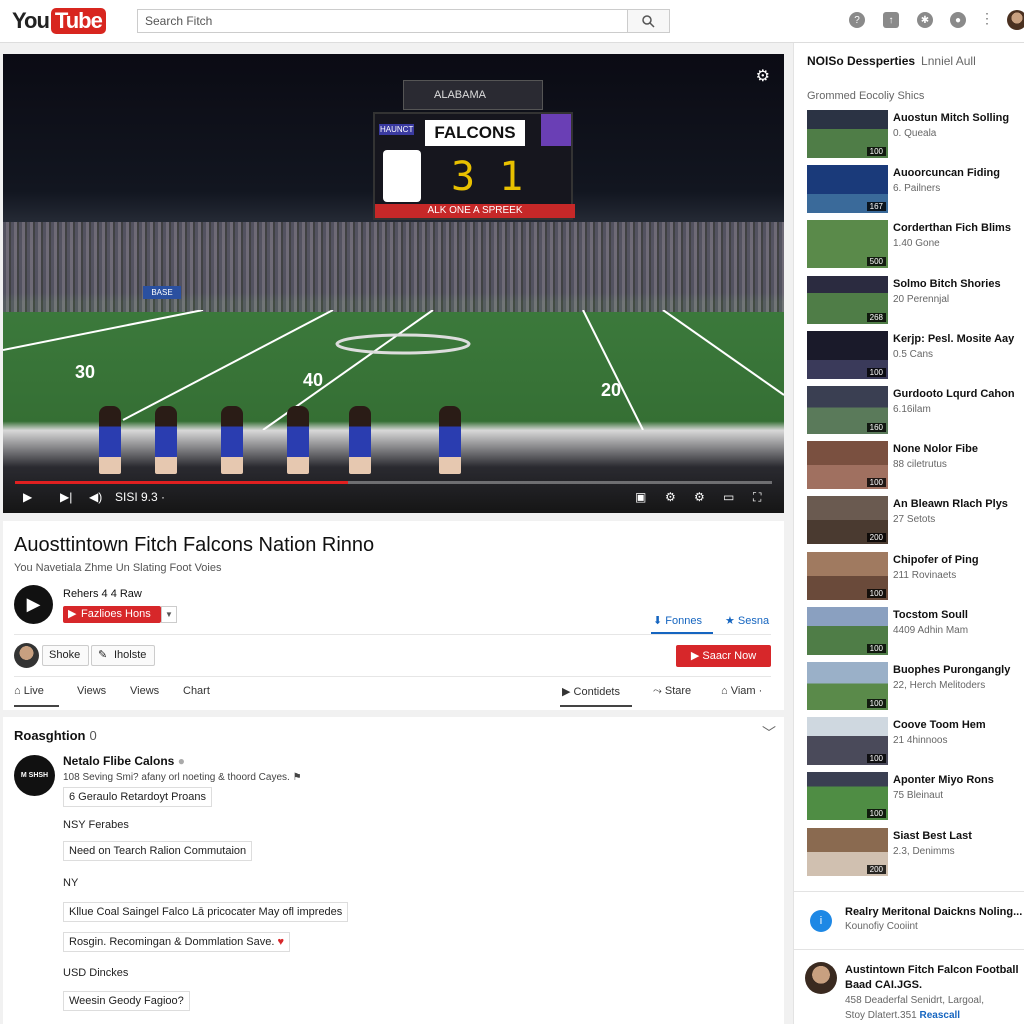 Image resolution: width=1024 pixels, height=1024 pixels. What do you see at coordinates (29, 691) in the screenshot?
I see `tab-live: ⌂ Live` at bounding box center [29, 691].